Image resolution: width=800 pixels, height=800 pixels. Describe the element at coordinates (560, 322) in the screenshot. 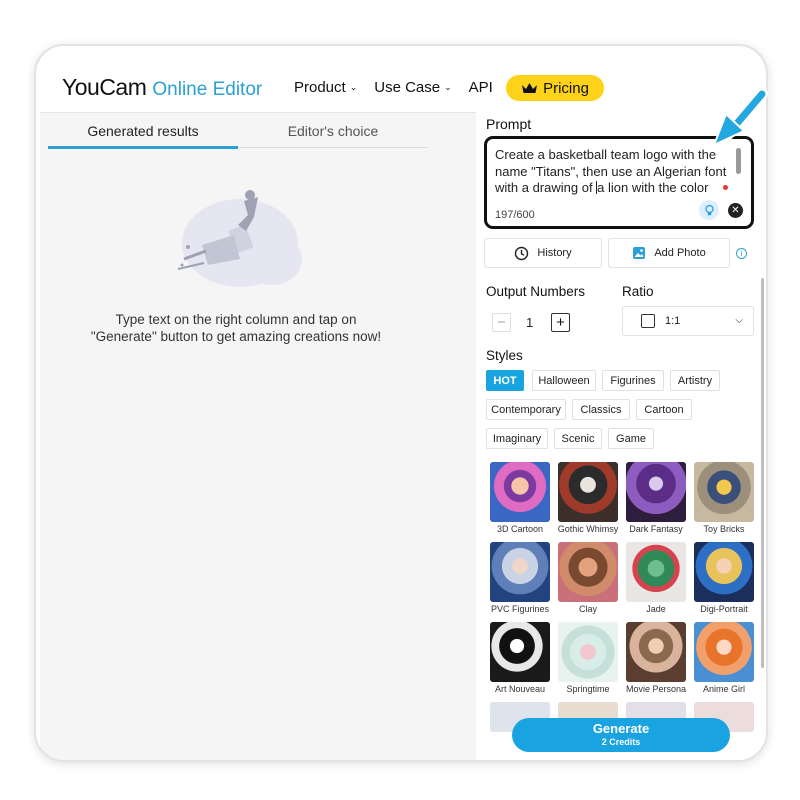

I see `increment-button: +` at that location.